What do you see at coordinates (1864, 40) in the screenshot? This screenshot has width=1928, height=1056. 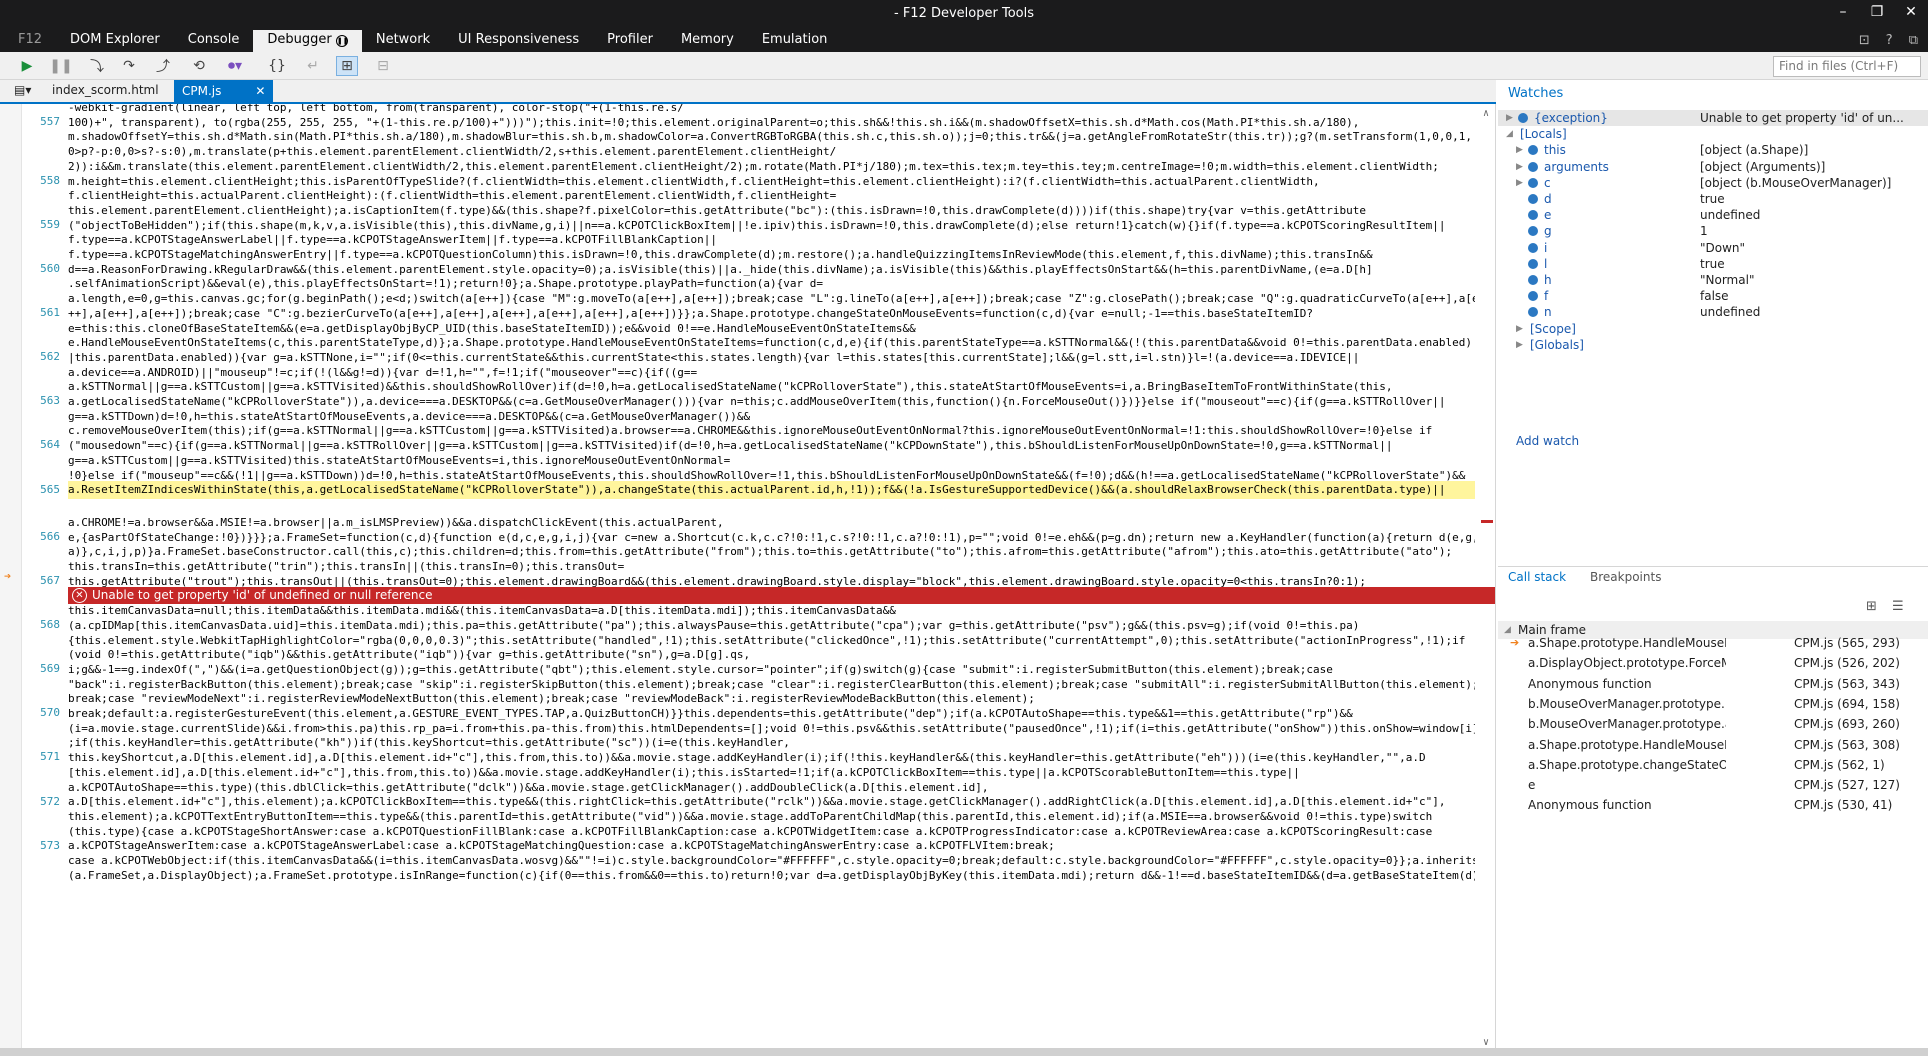 I see `console-toggle-icon: ⊡` at bounding box center [1864, 40].